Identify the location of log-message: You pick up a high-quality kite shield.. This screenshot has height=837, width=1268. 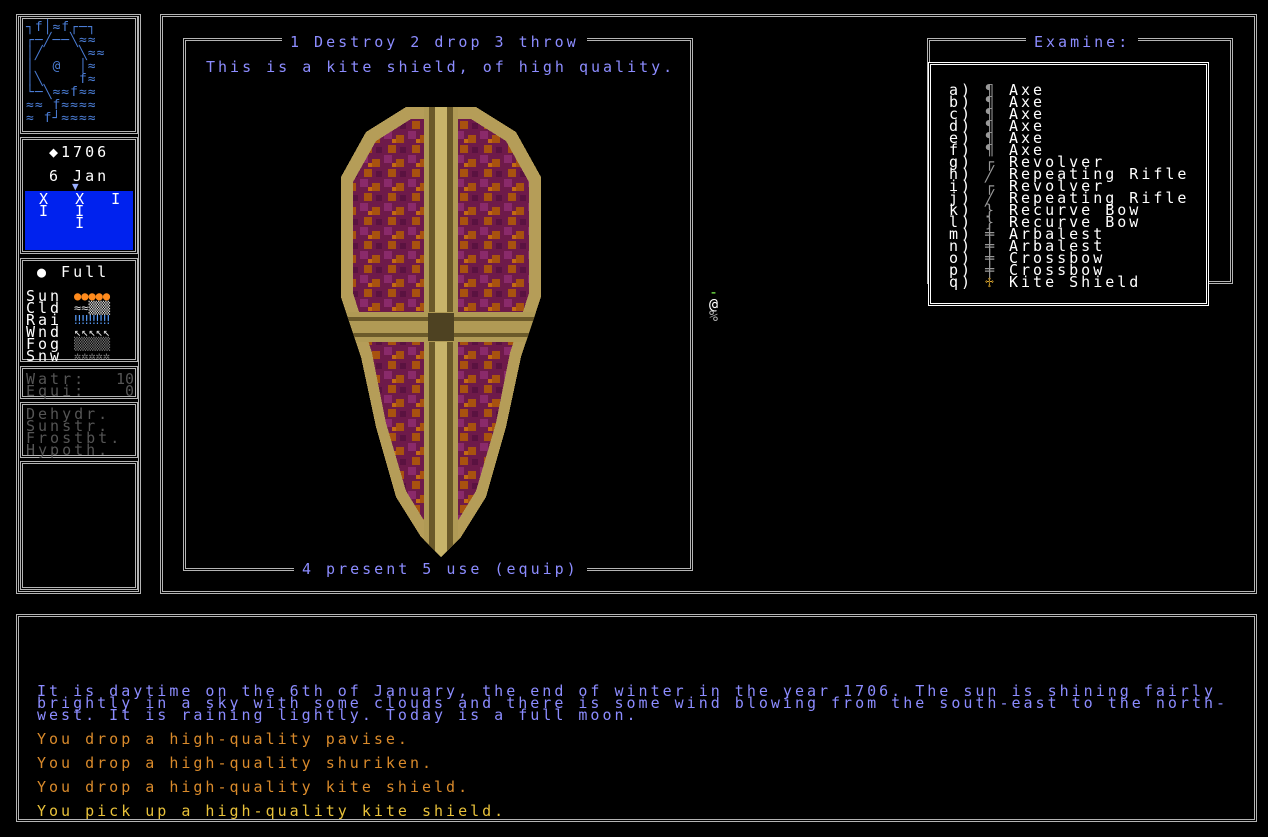
(272, 811).